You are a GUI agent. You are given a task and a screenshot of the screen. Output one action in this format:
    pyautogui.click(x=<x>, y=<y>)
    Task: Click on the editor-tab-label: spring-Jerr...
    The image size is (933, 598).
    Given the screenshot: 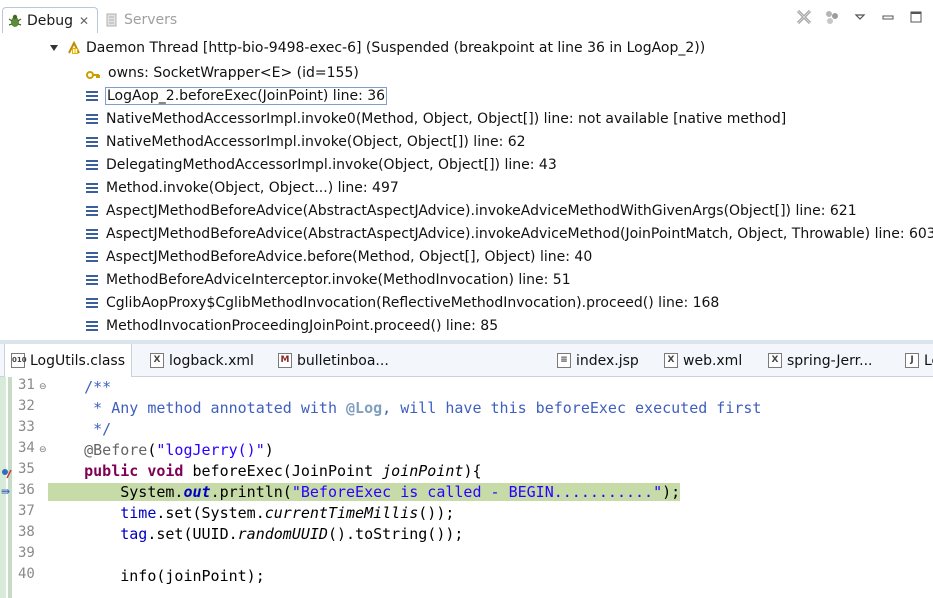 What is the action you would take?
    pyautogui.click(x=830, y=360)
    